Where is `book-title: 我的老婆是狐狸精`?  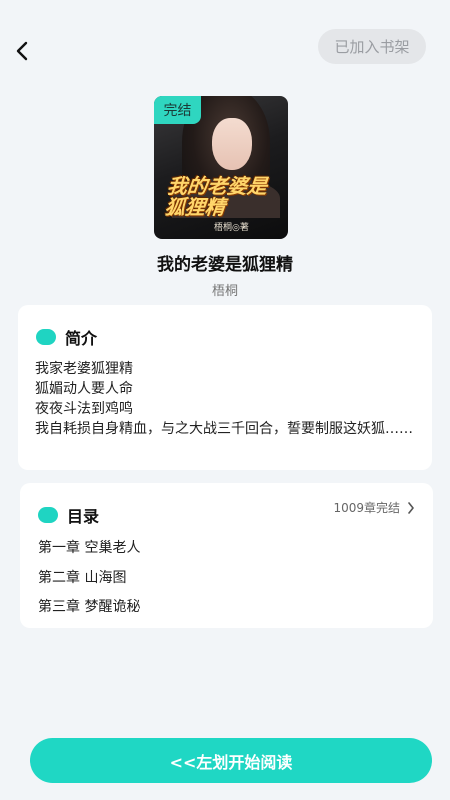 book-title: 我的老婆是狐狸精 is located at coordinates (225, 265).